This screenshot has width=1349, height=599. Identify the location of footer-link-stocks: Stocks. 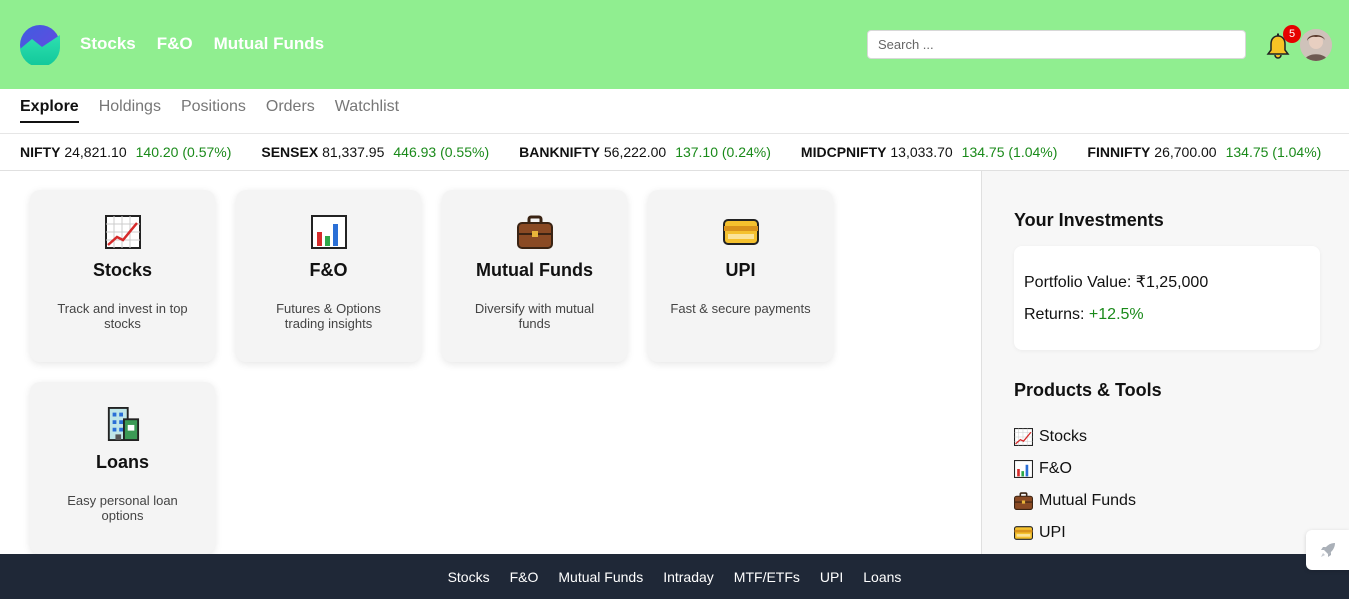
(469, 577).